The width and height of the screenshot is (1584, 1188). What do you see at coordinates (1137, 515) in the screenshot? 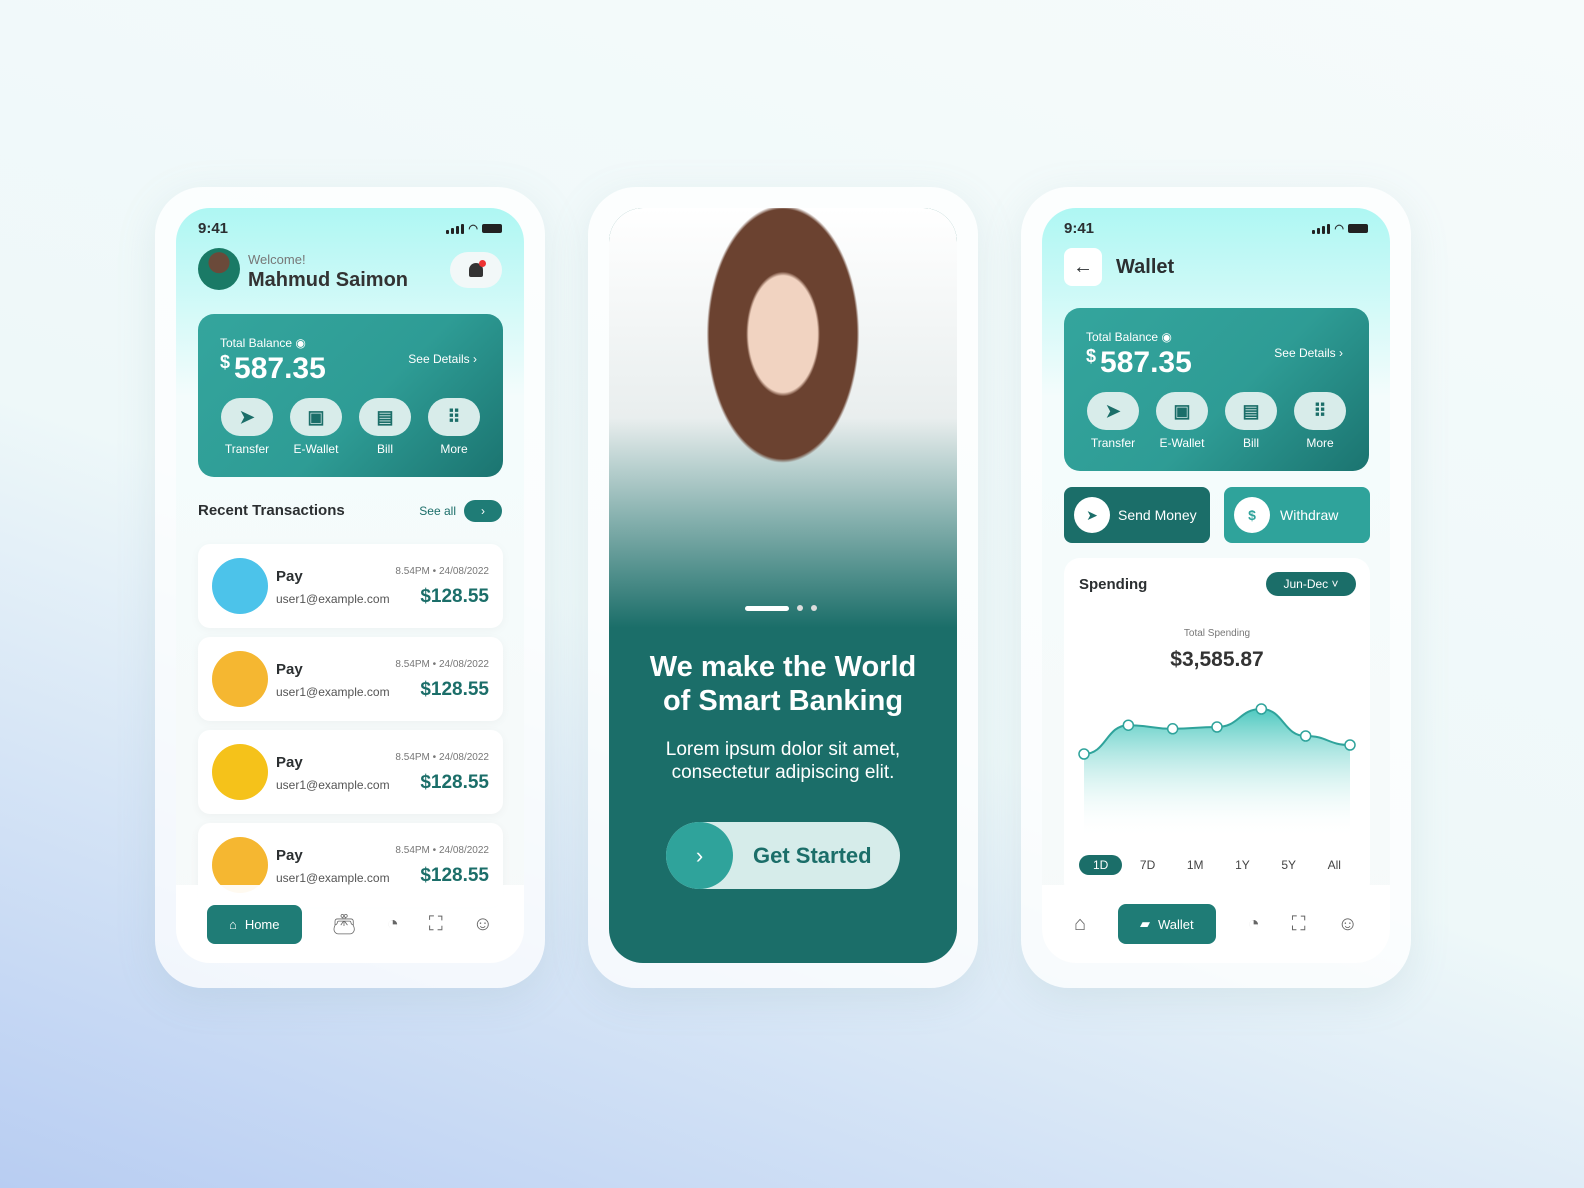
I see `send-money-button: ➤ Send Money` at bounding box center [1137, 515].